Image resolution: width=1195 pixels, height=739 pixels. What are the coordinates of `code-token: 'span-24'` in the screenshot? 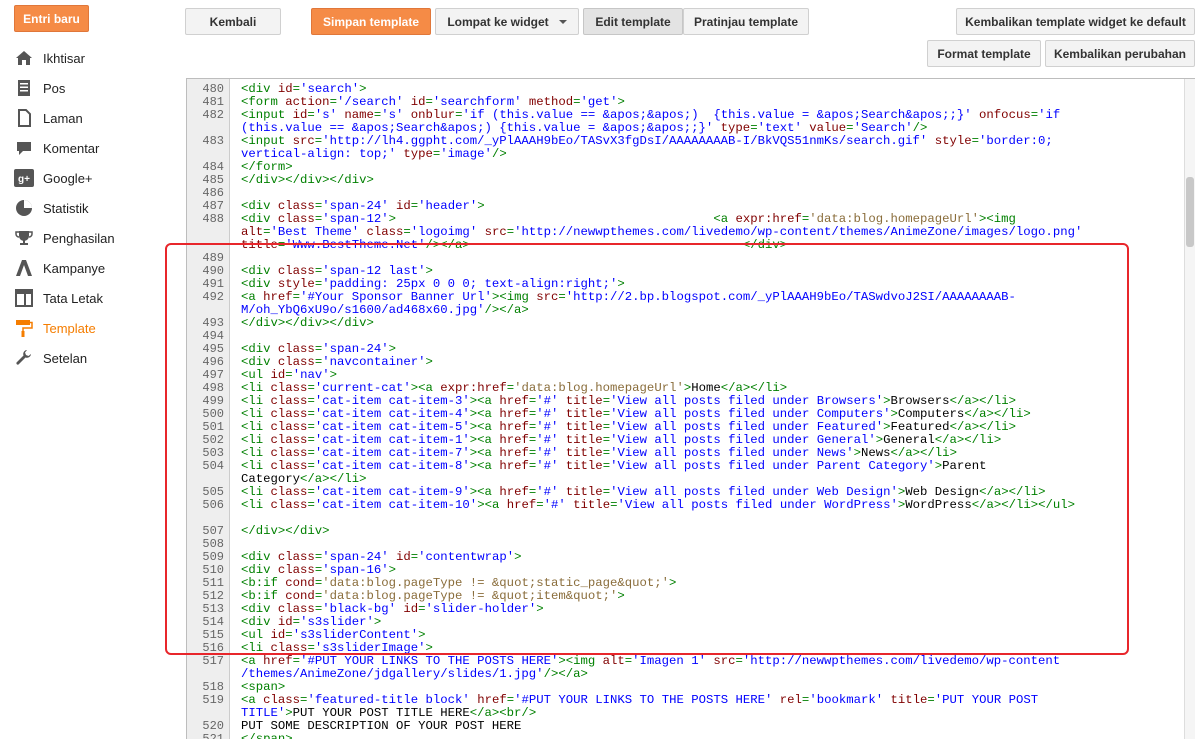 It's located at (355, 557).